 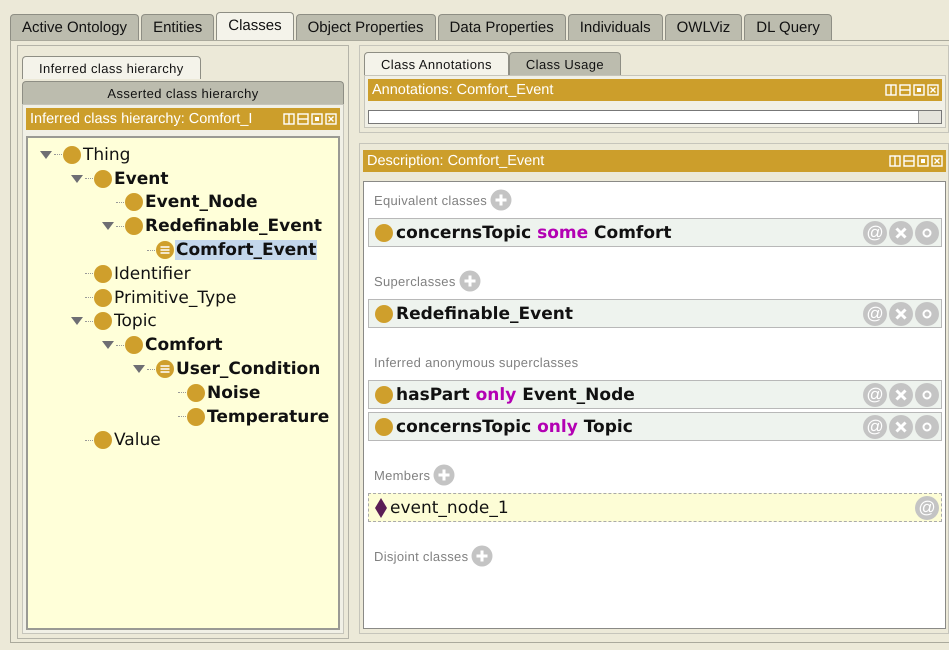 I want to click on class-expression: concernsTopic only Topic, so click(x=628, y=426).